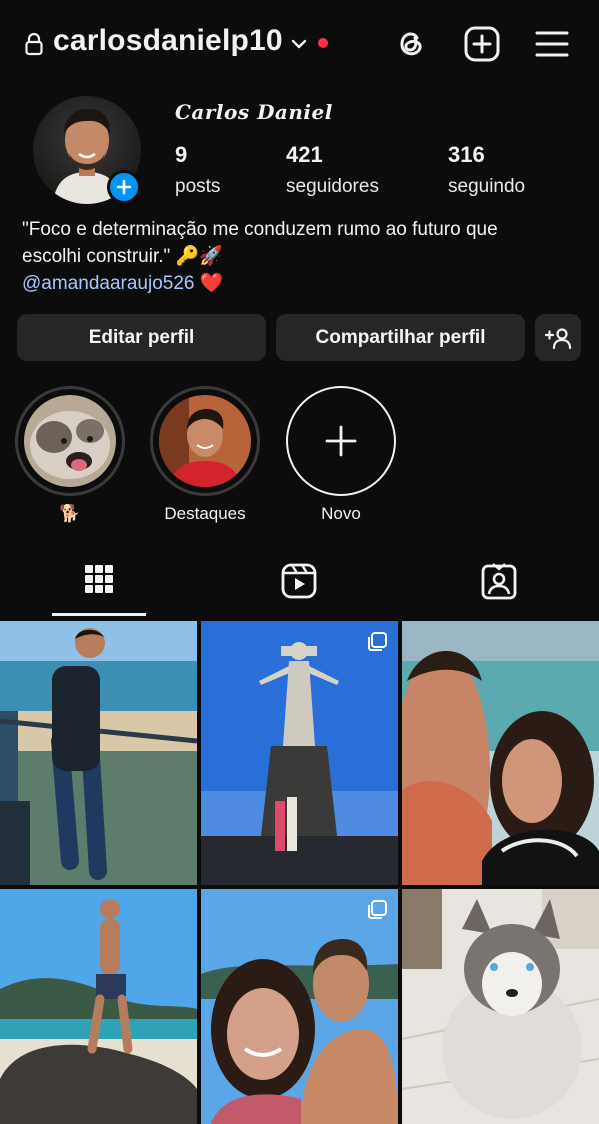 Image resolution: width=599 pixels, height=1124 pixels. What do you see at coordinates (341, 513) in the screenshot?
I see `highlight-label: Novo` at bounding box center [341, 513].